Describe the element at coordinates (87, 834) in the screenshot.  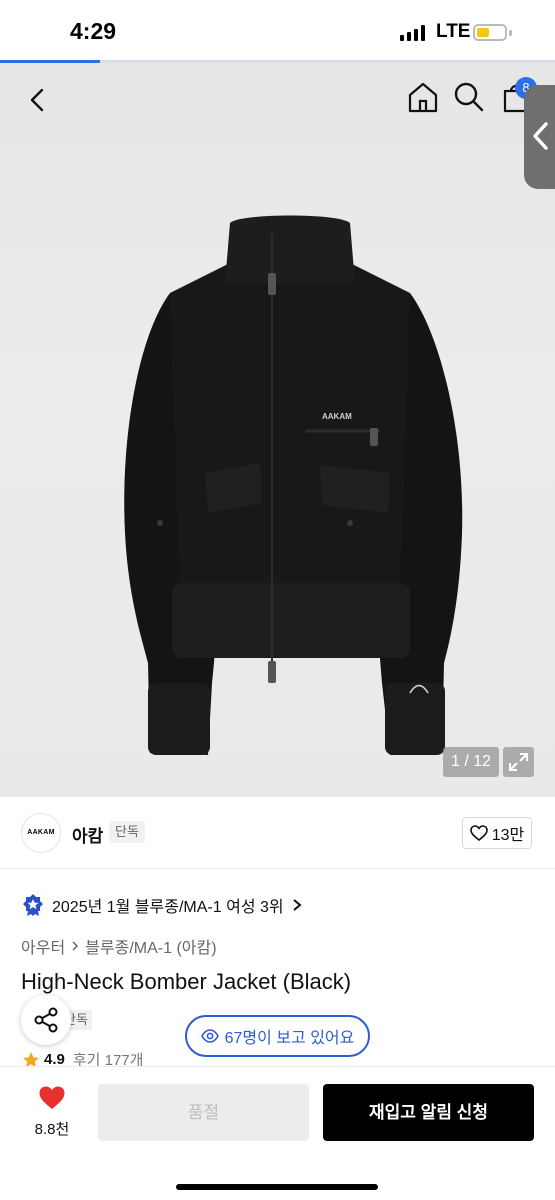
I see `brand-name: 아캄` at that location.